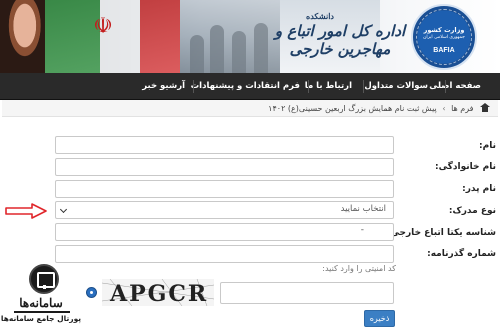 This screenshot has width=500, height=336. What do you see at coordinates (444, 50) in the screenshot?
I see `logo-line3: BAFIA` at bounding box center [444, 50].